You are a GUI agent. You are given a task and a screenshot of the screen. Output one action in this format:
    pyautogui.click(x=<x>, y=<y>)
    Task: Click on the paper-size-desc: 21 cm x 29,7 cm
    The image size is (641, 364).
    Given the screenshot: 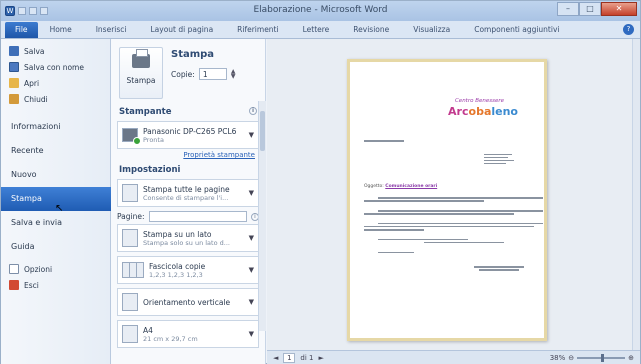 What is the action you would take?
    pyautogui.click(x=170, y=338)
    